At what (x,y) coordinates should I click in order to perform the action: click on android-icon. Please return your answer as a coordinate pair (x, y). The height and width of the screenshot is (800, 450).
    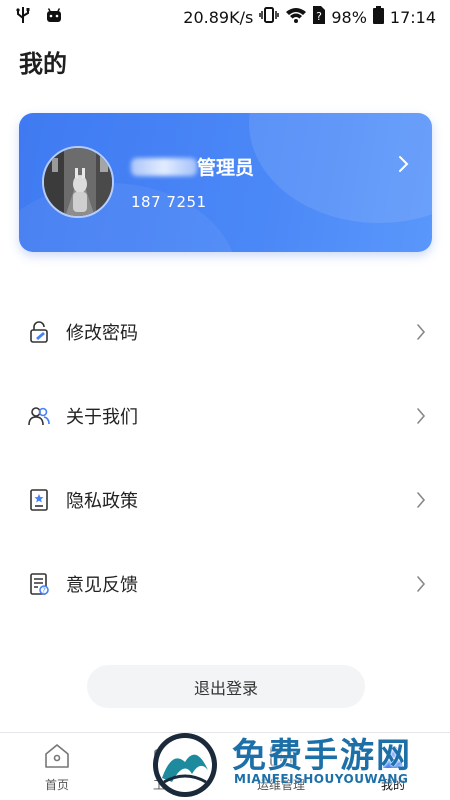
    Looking at the image, I should click on (54, 17).